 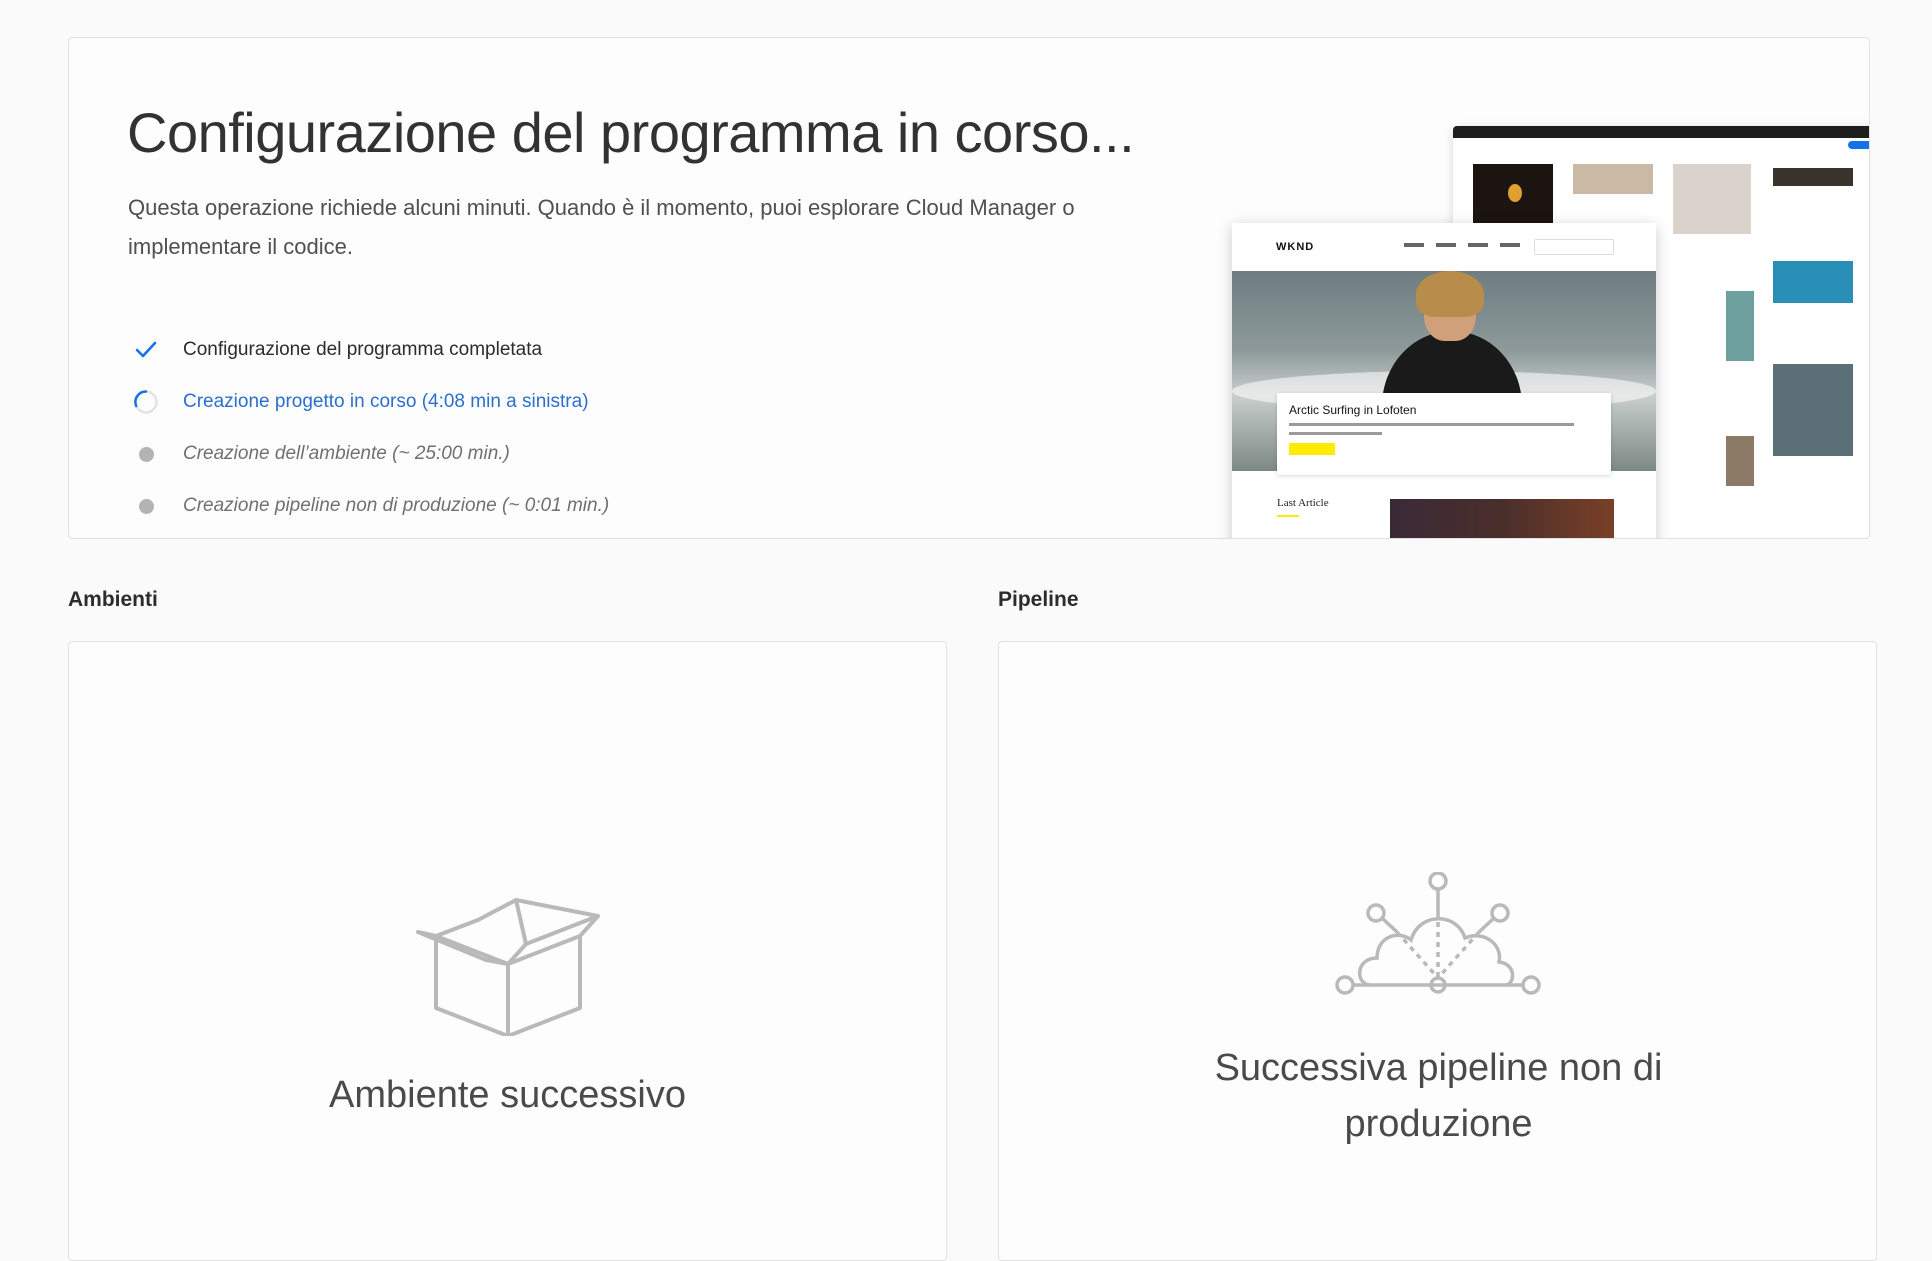 I want to click on pipelines-heading: Pipeline, so click(x=1038, y=599).